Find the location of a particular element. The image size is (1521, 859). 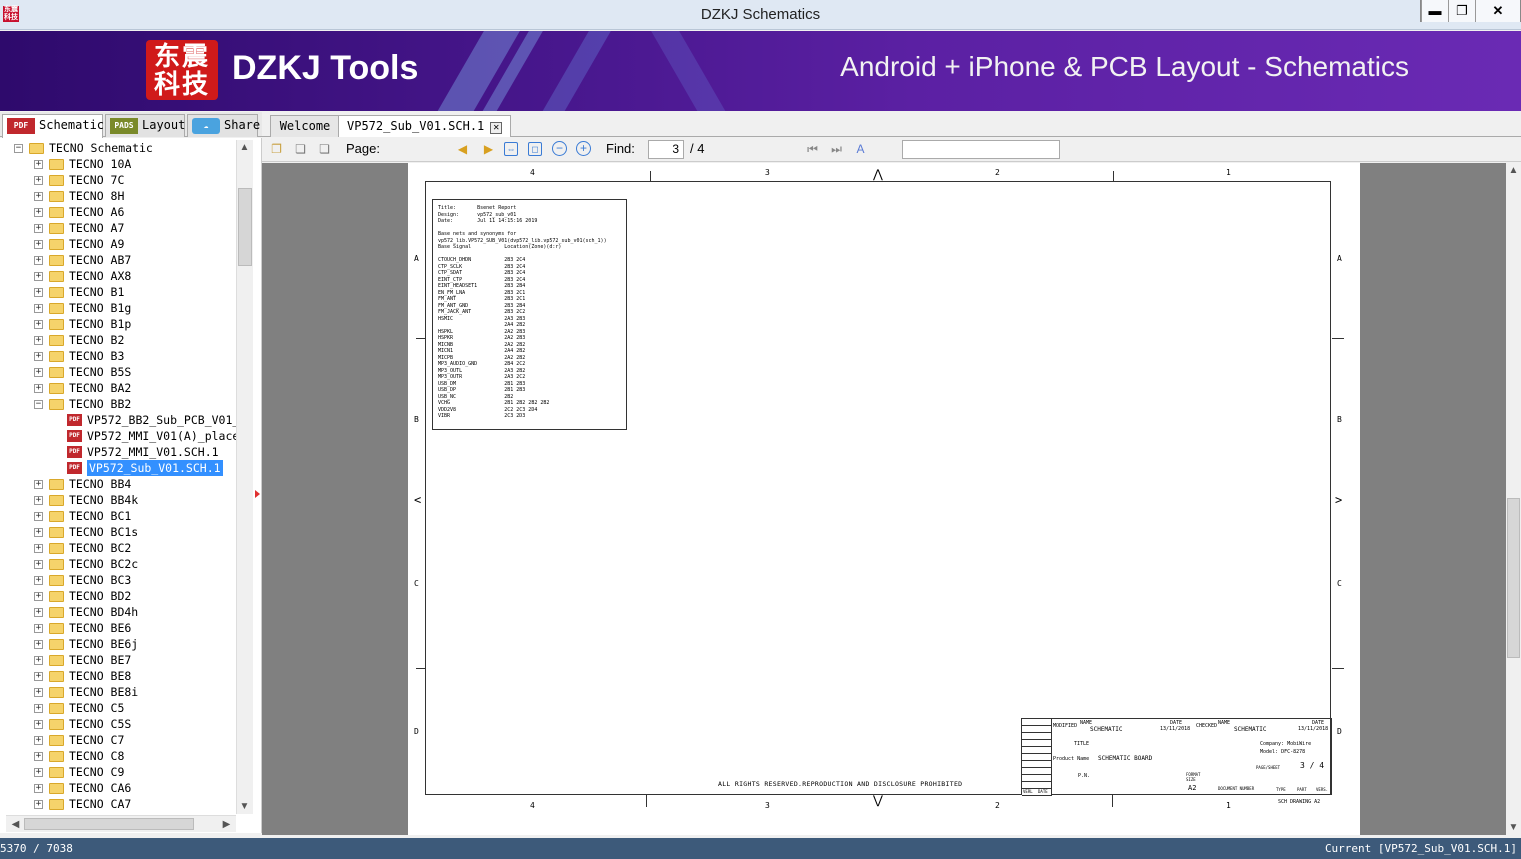

minimize-button: ▬ is located at coordinates (1434, 11).